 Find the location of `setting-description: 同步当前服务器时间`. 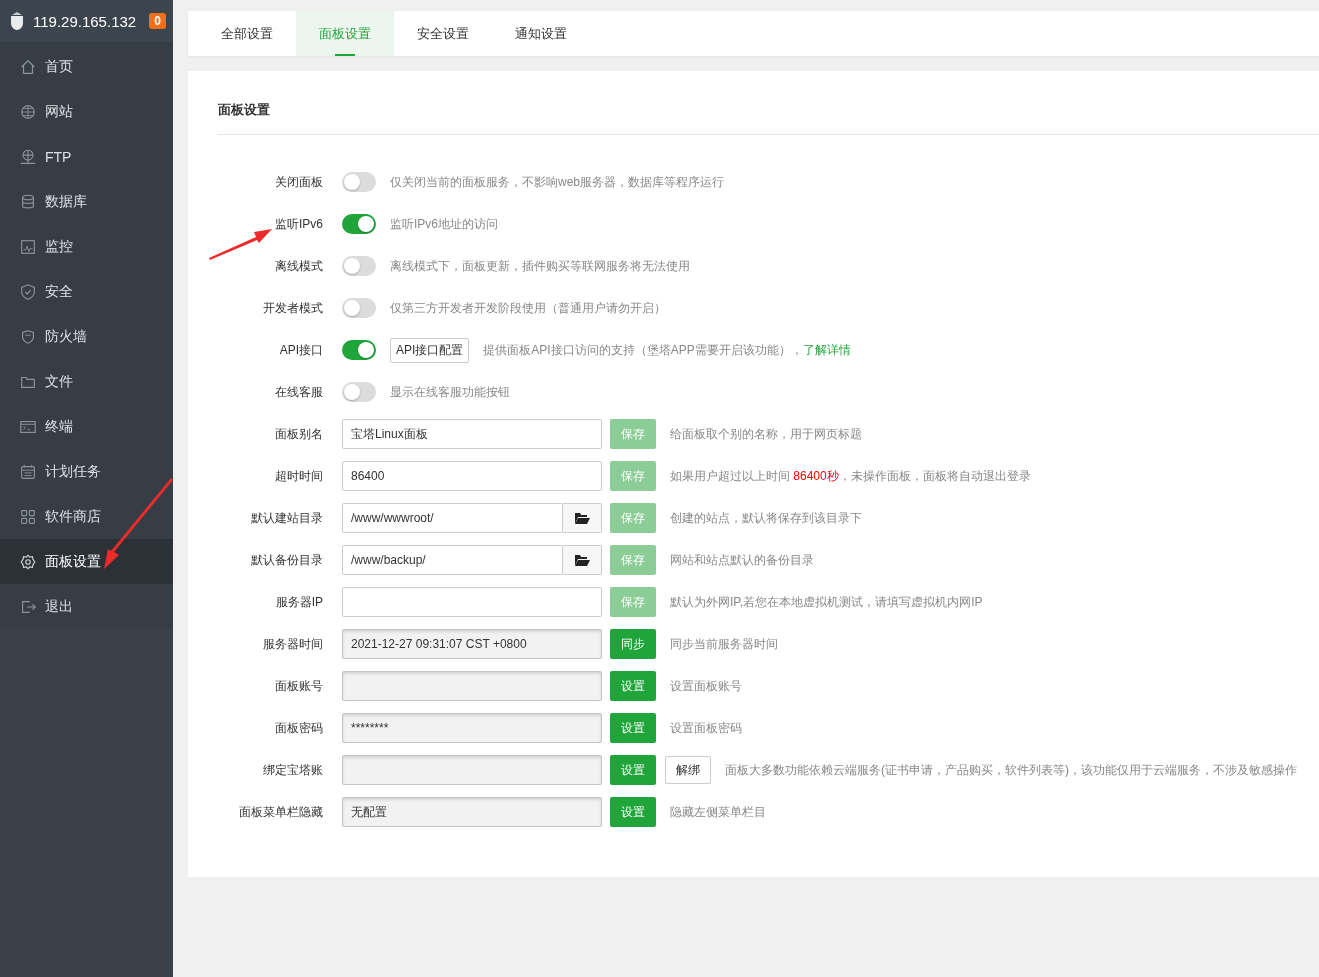

setting-description: 同步当前服务器时间 is located at coordinates (724, 644).